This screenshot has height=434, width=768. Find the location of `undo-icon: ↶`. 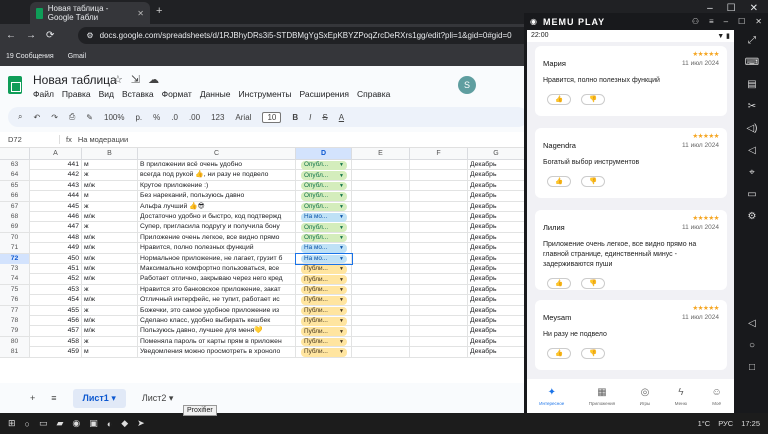

undo-icon: ↶ is located at coordinates (36, 117).